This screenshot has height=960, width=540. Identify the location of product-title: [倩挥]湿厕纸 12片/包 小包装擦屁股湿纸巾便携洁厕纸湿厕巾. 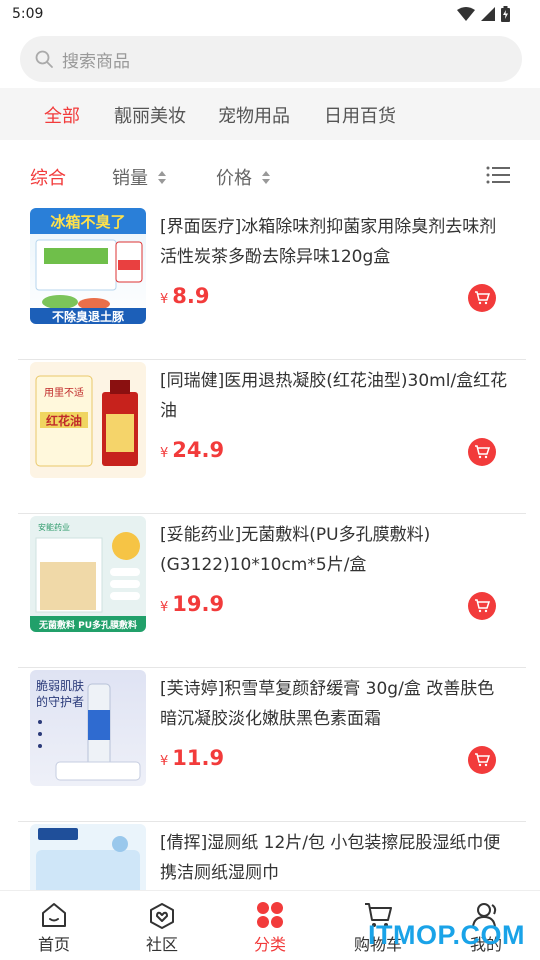
(330, 858).